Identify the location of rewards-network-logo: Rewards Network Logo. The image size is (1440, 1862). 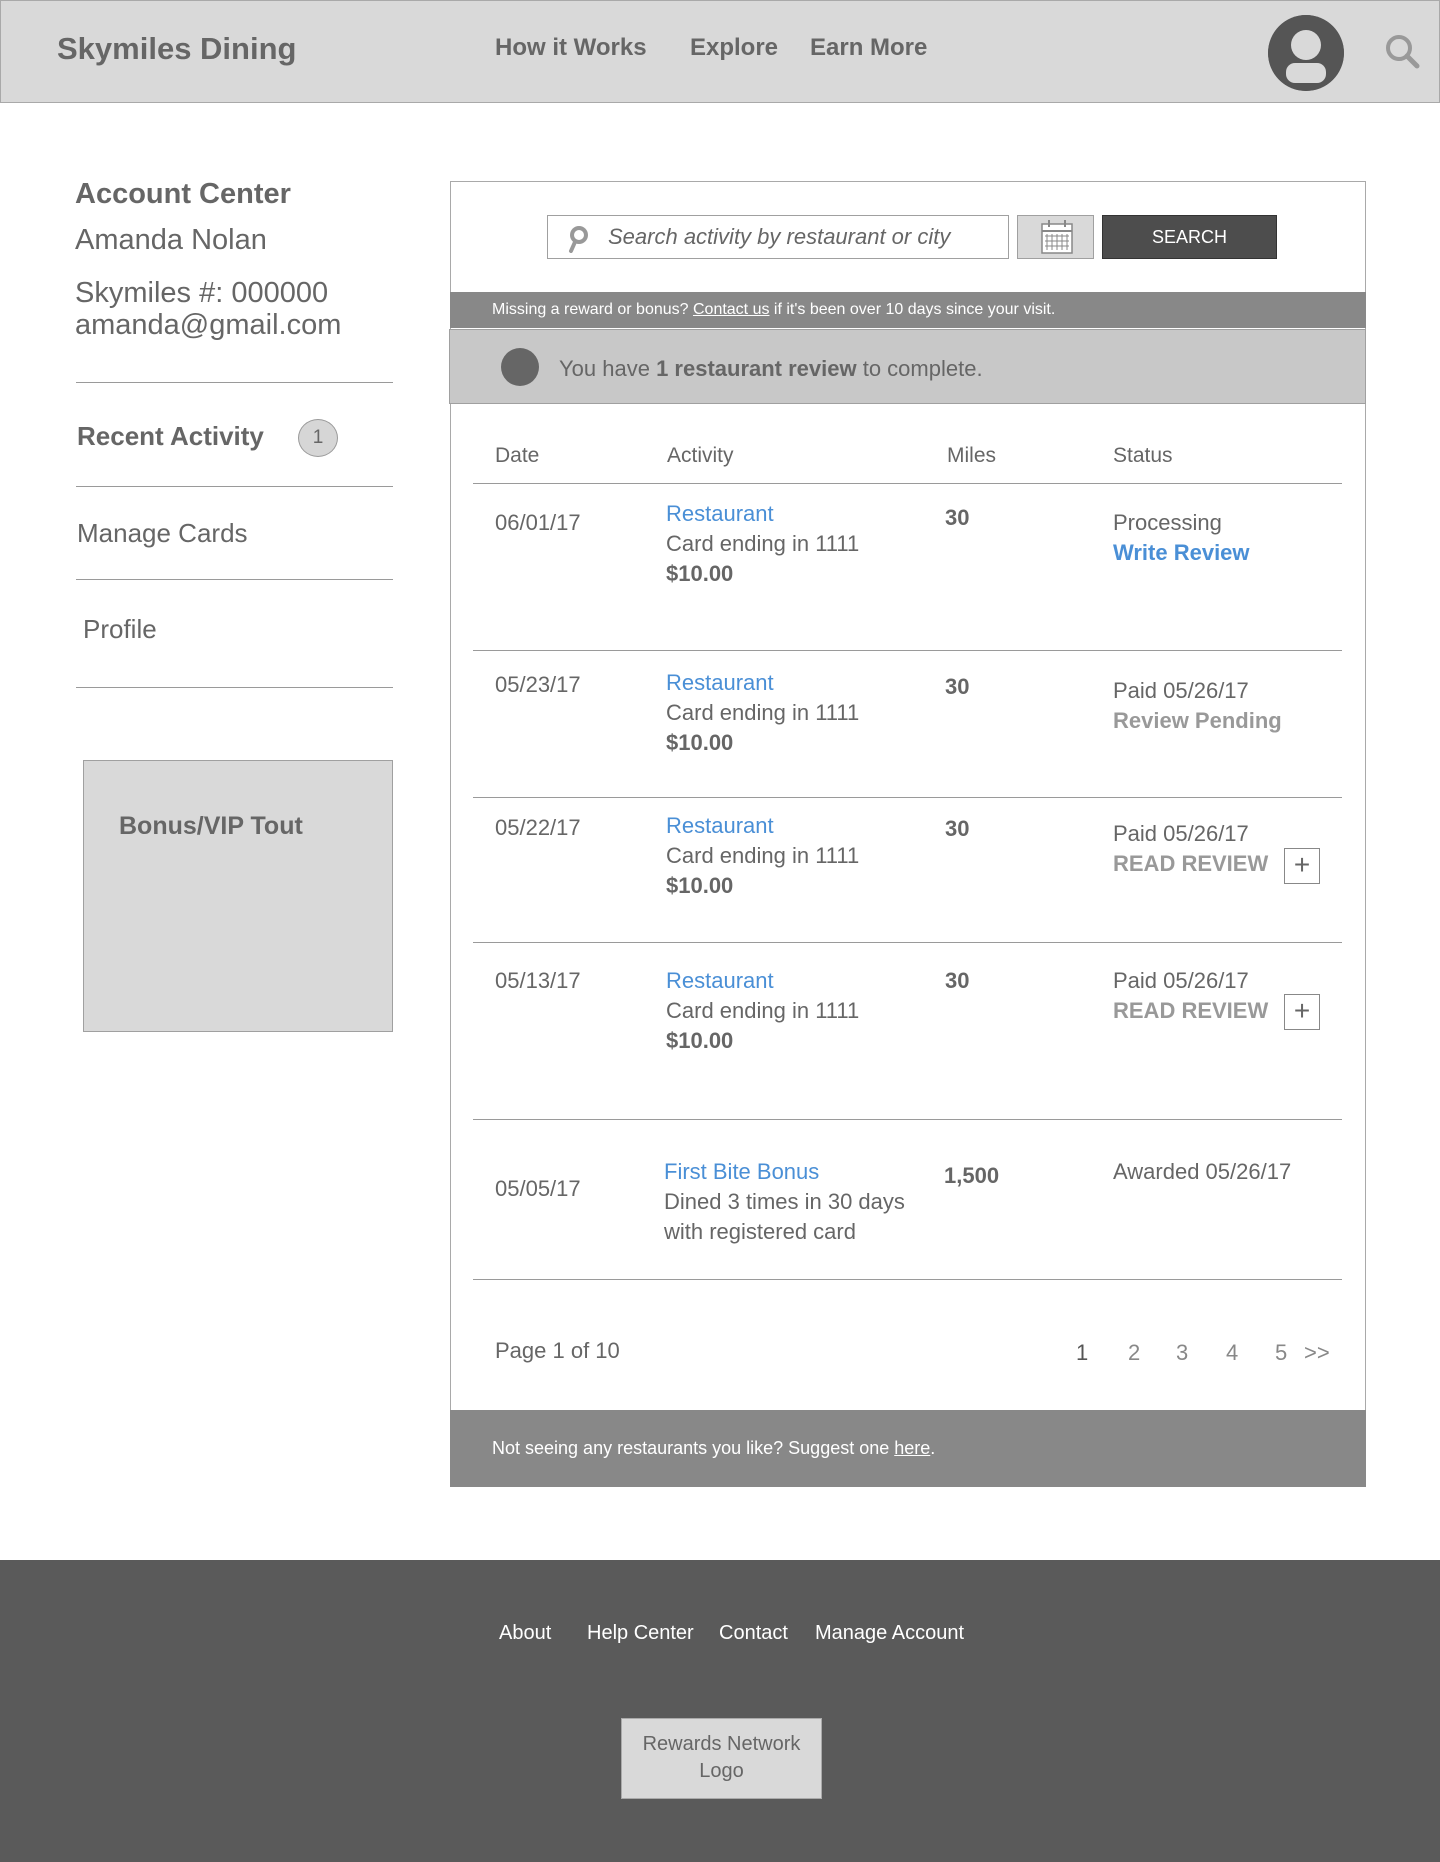
(721, 1758).